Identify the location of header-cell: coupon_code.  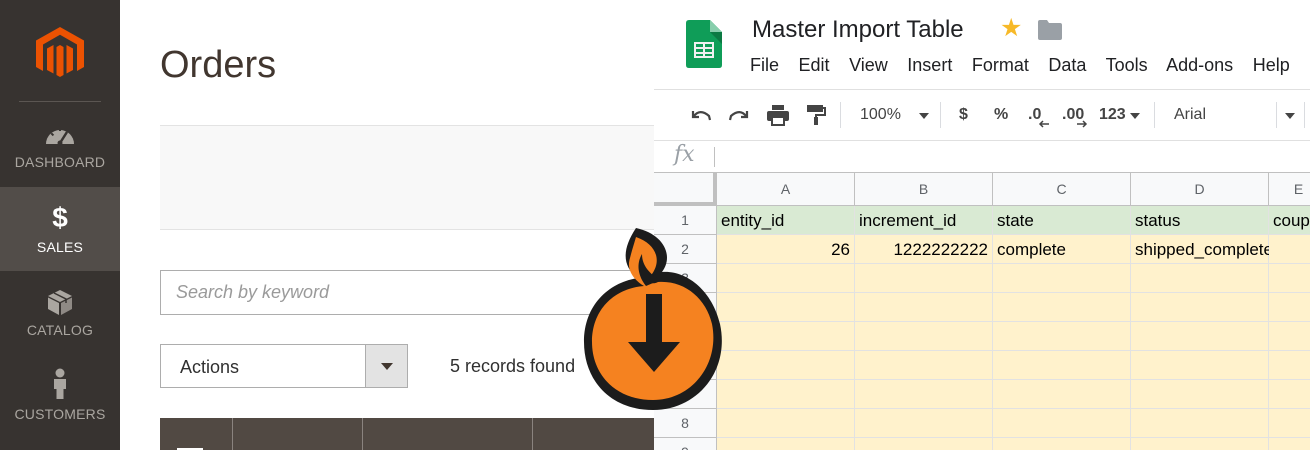
(1289, 220).